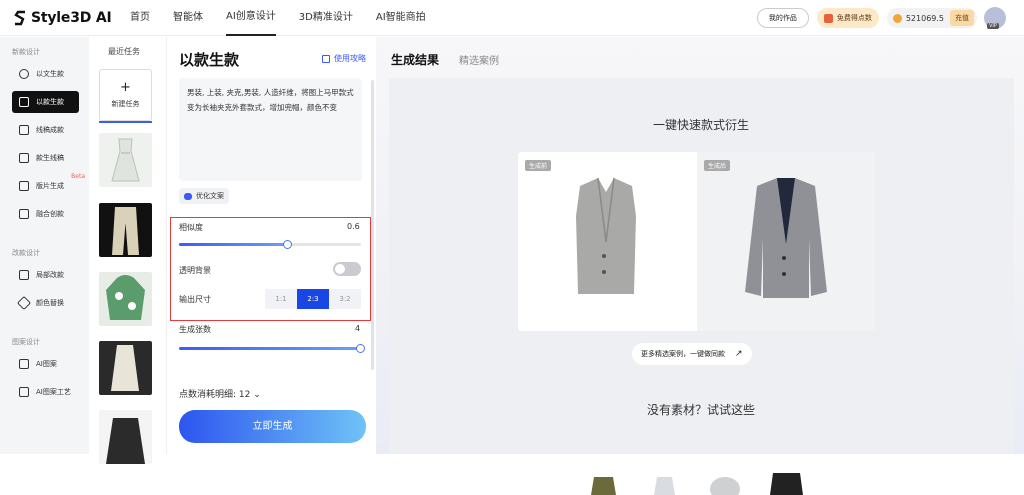  Describe the element at coordinates (26, 342) in the screenshot. I see `sidebar-section-pattern: 图案设计` at that location.